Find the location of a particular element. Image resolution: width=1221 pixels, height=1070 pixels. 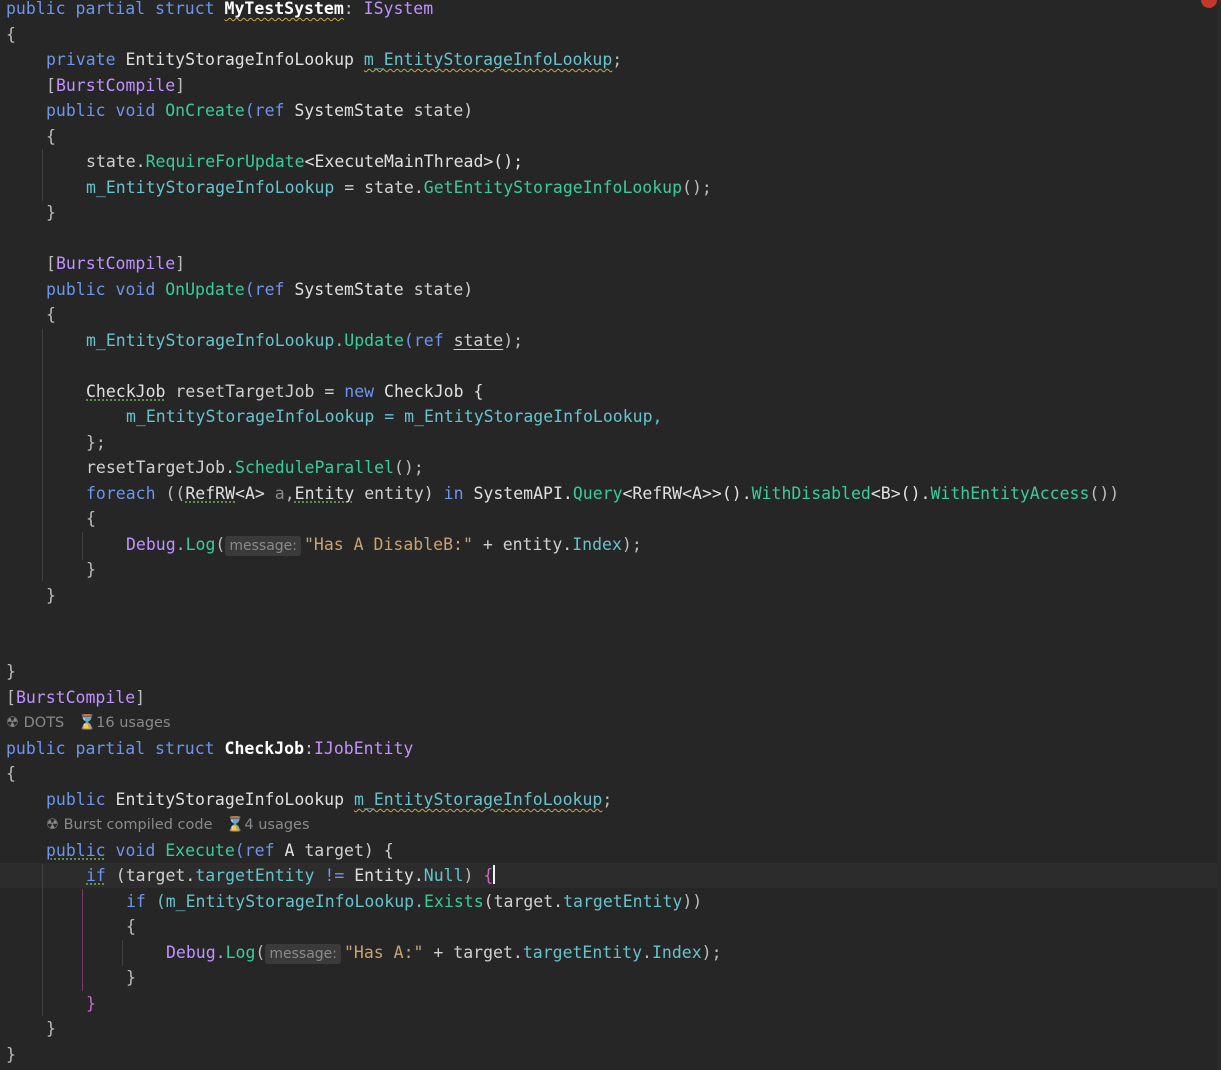

indent-guide-highlighted is located at coordinates (82, 940).